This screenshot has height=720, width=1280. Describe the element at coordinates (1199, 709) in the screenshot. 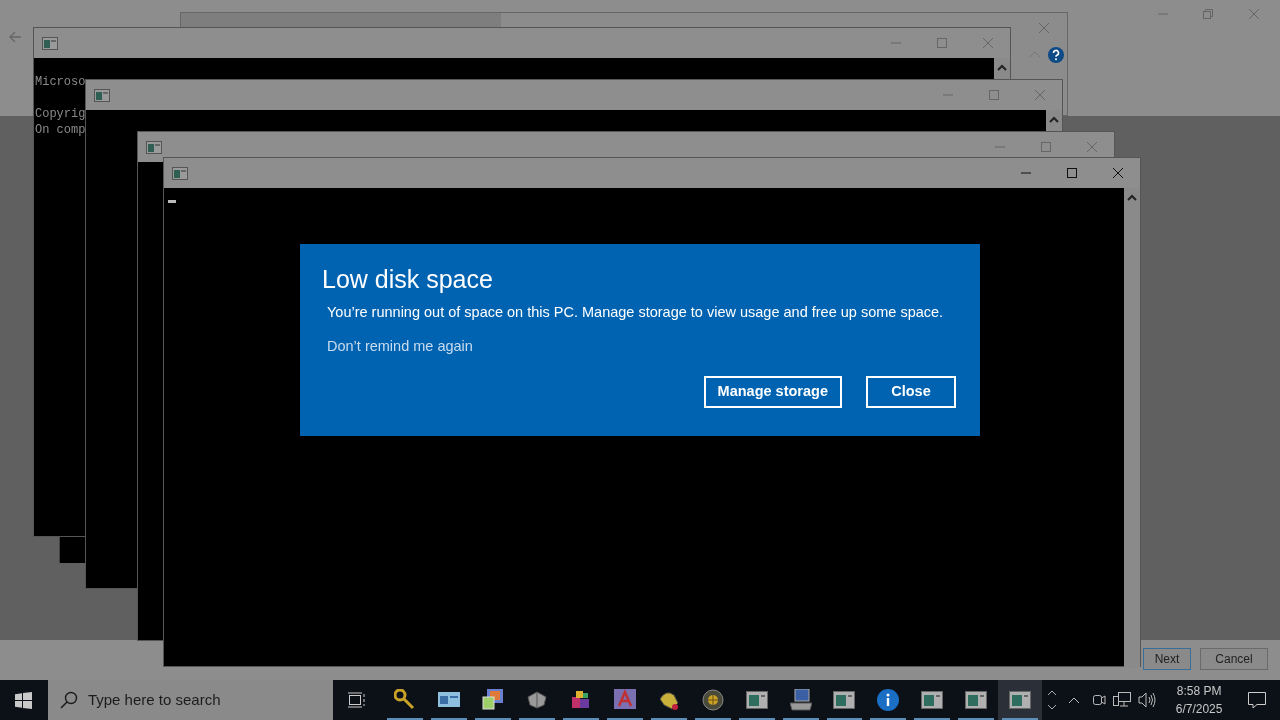

I see `clock-date: 6/7/2025` at that location.